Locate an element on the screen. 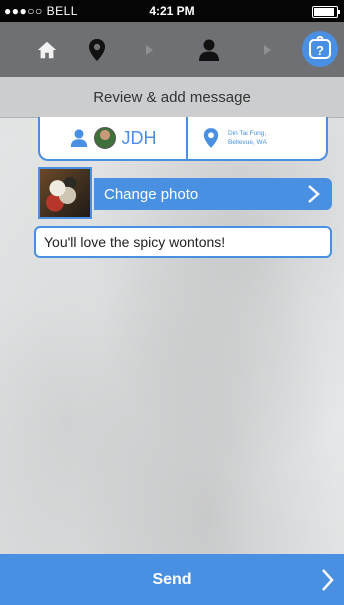 This screenshot has height=605, width=344. page-title-bar: Review & add message is located at coordinates (172, 97).